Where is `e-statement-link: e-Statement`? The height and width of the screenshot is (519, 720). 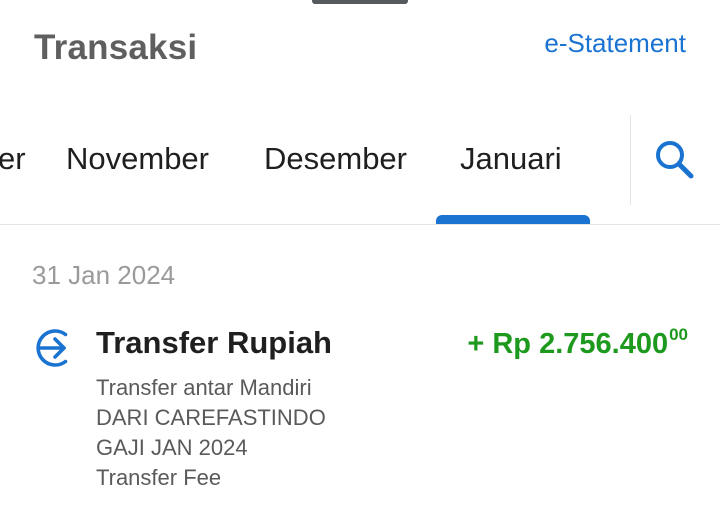
e-statement-link: e-Statement is located at coordinates (615, 43).